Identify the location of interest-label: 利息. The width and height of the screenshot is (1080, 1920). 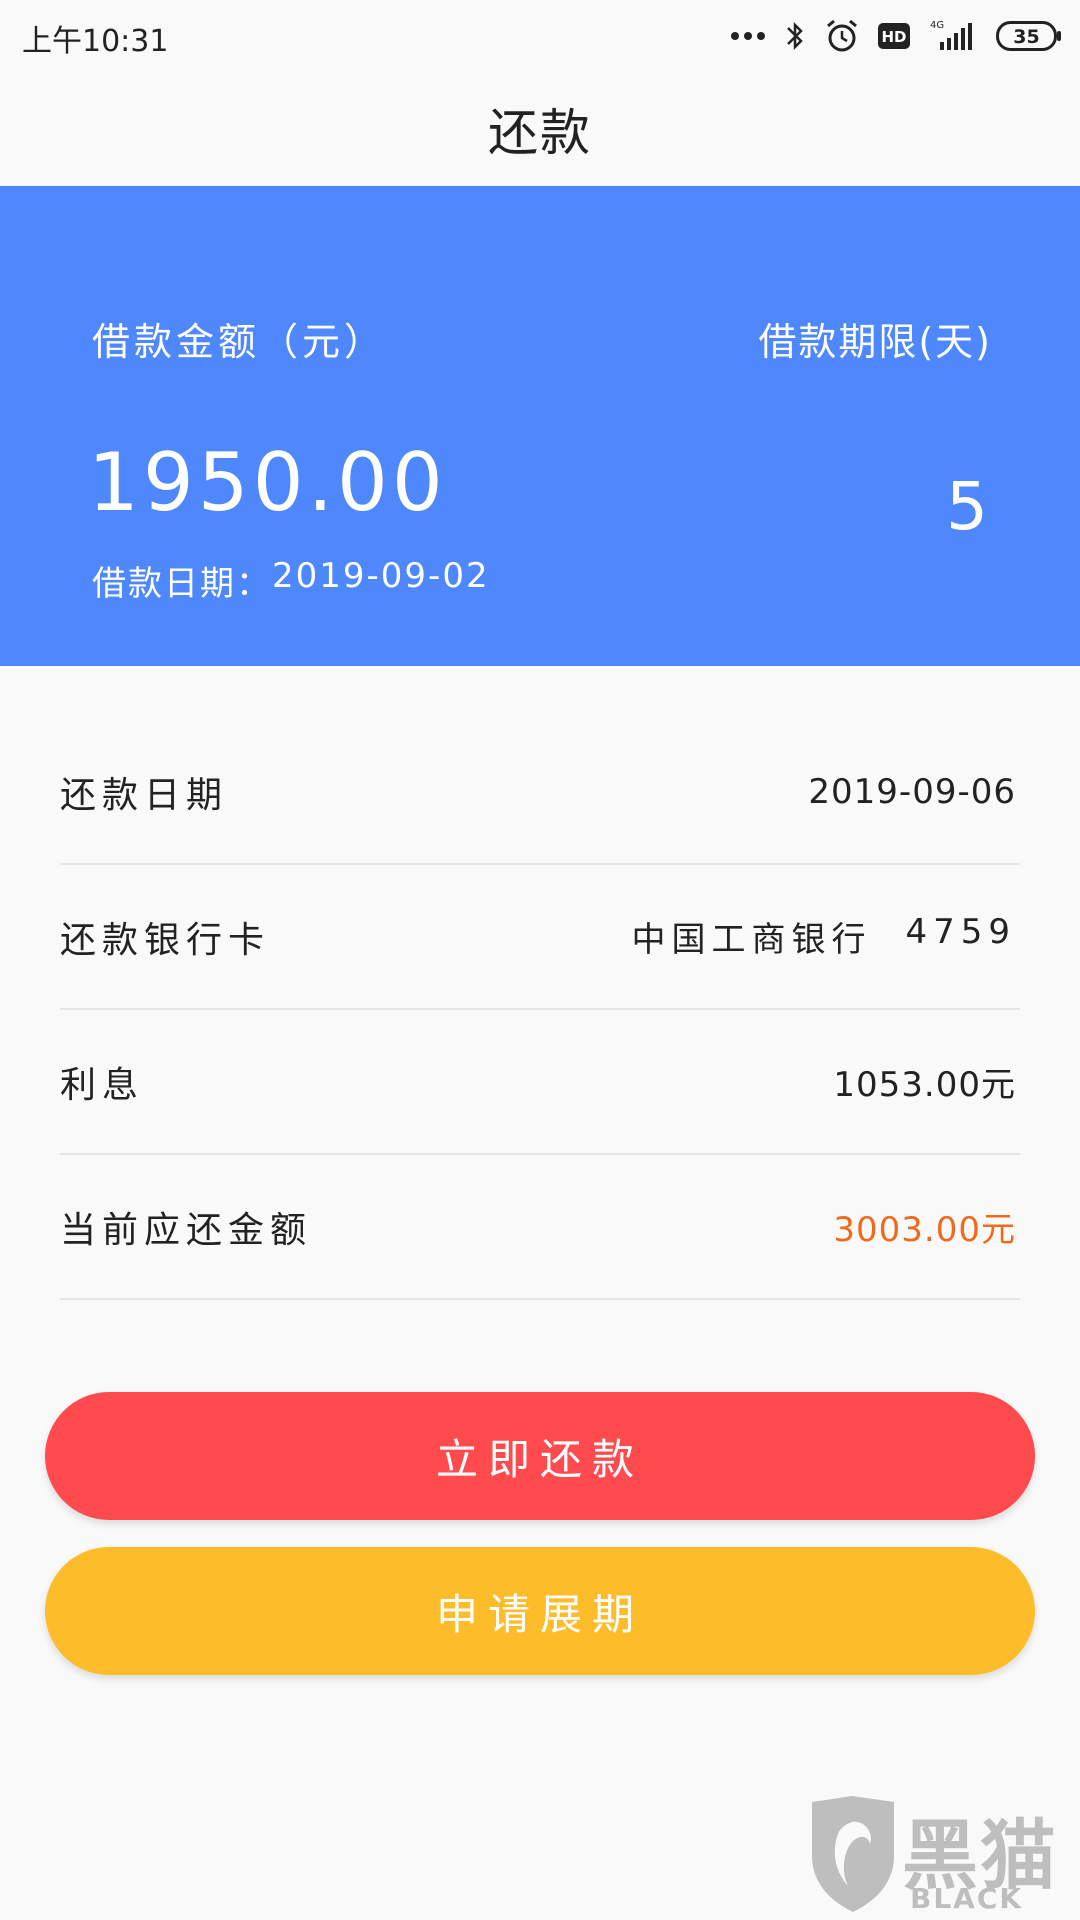
(102, 1085).